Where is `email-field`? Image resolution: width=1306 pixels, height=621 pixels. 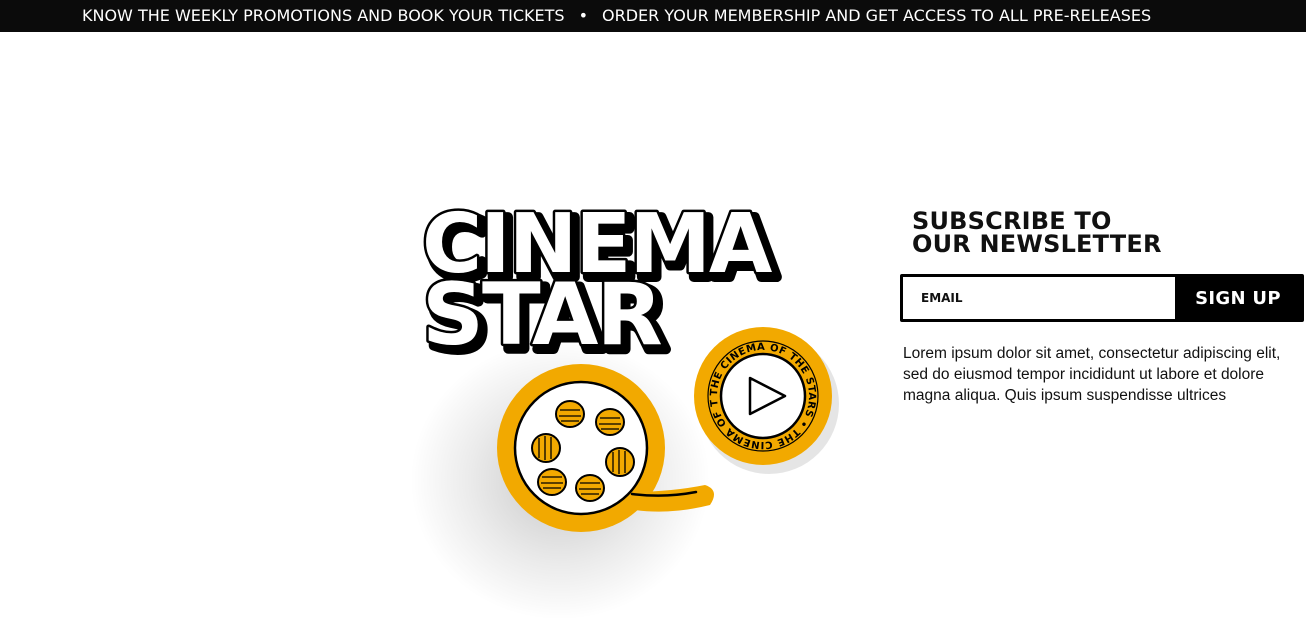 email-field is located at coordinates (1039, 298).